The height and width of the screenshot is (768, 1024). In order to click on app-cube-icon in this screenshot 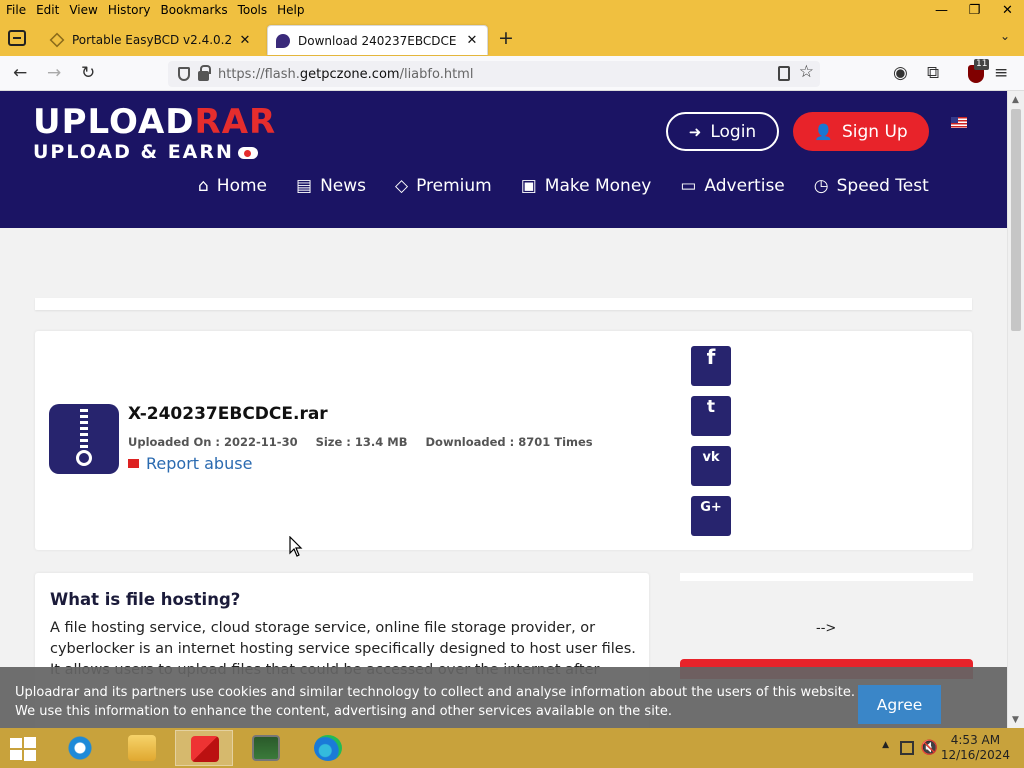, I will do `click(205, 749)`.